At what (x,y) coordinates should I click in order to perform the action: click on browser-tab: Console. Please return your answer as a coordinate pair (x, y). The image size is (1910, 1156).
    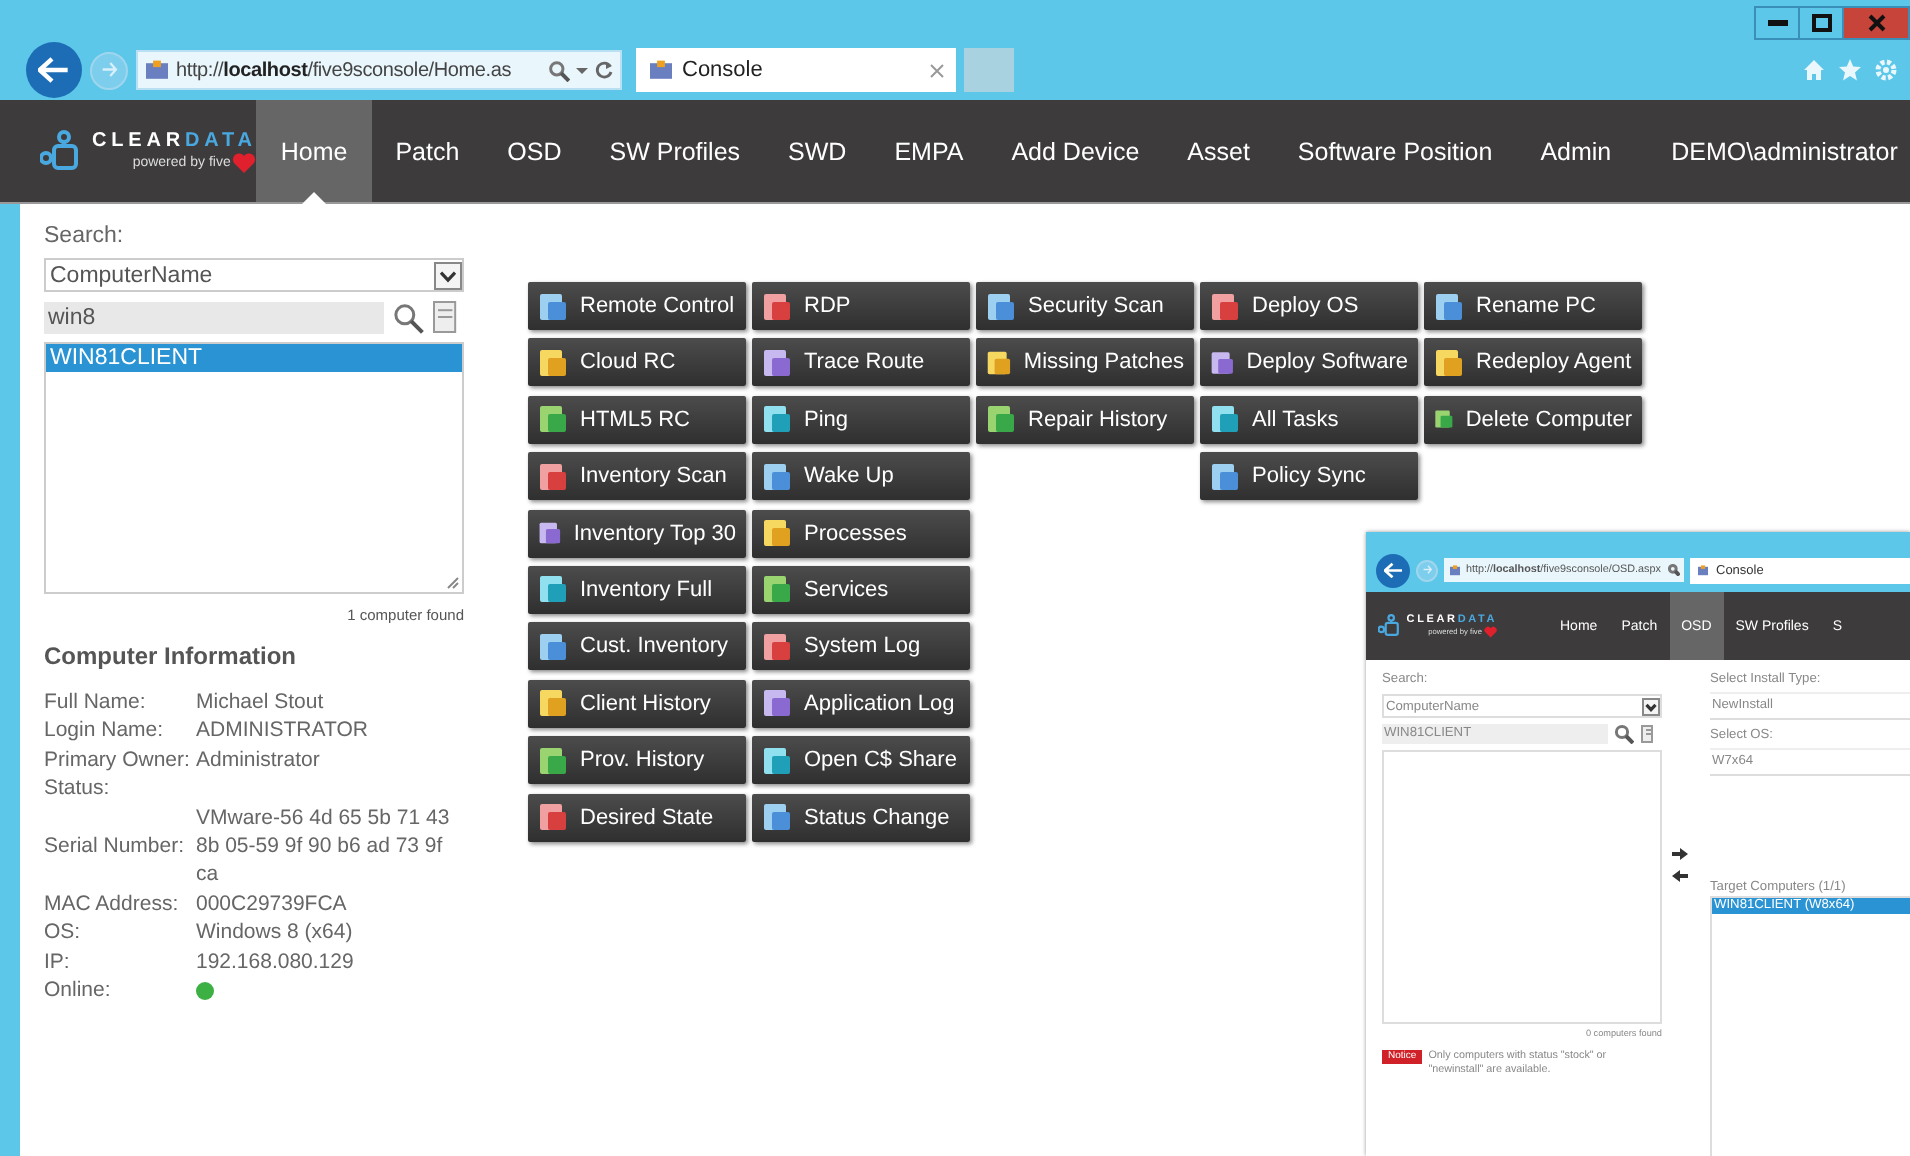
    Looking at the image, I should click on (796, 70).